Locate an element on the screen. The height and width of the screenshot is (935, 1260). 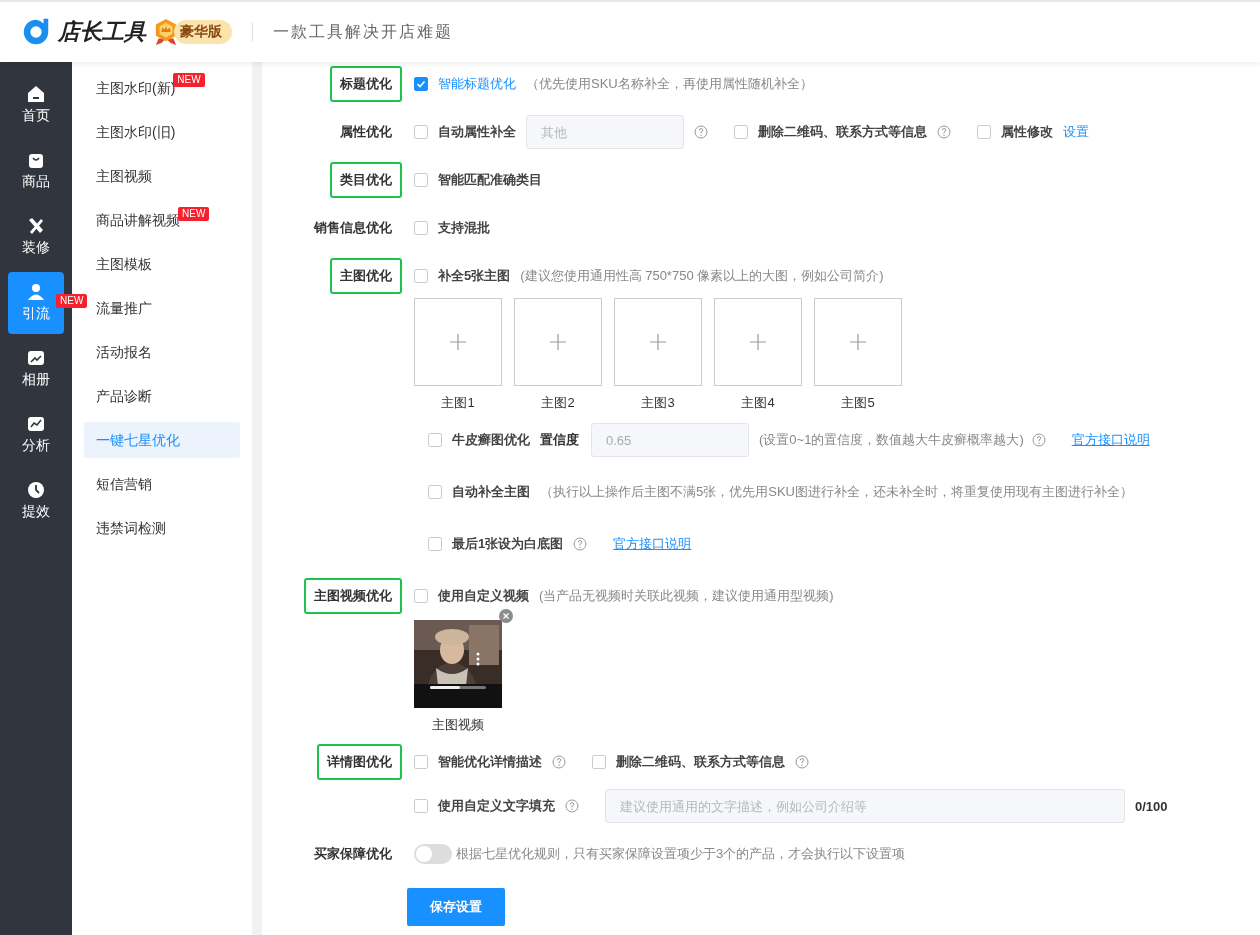
checkbox: 支持混批 is located at coordinates (452, 228).